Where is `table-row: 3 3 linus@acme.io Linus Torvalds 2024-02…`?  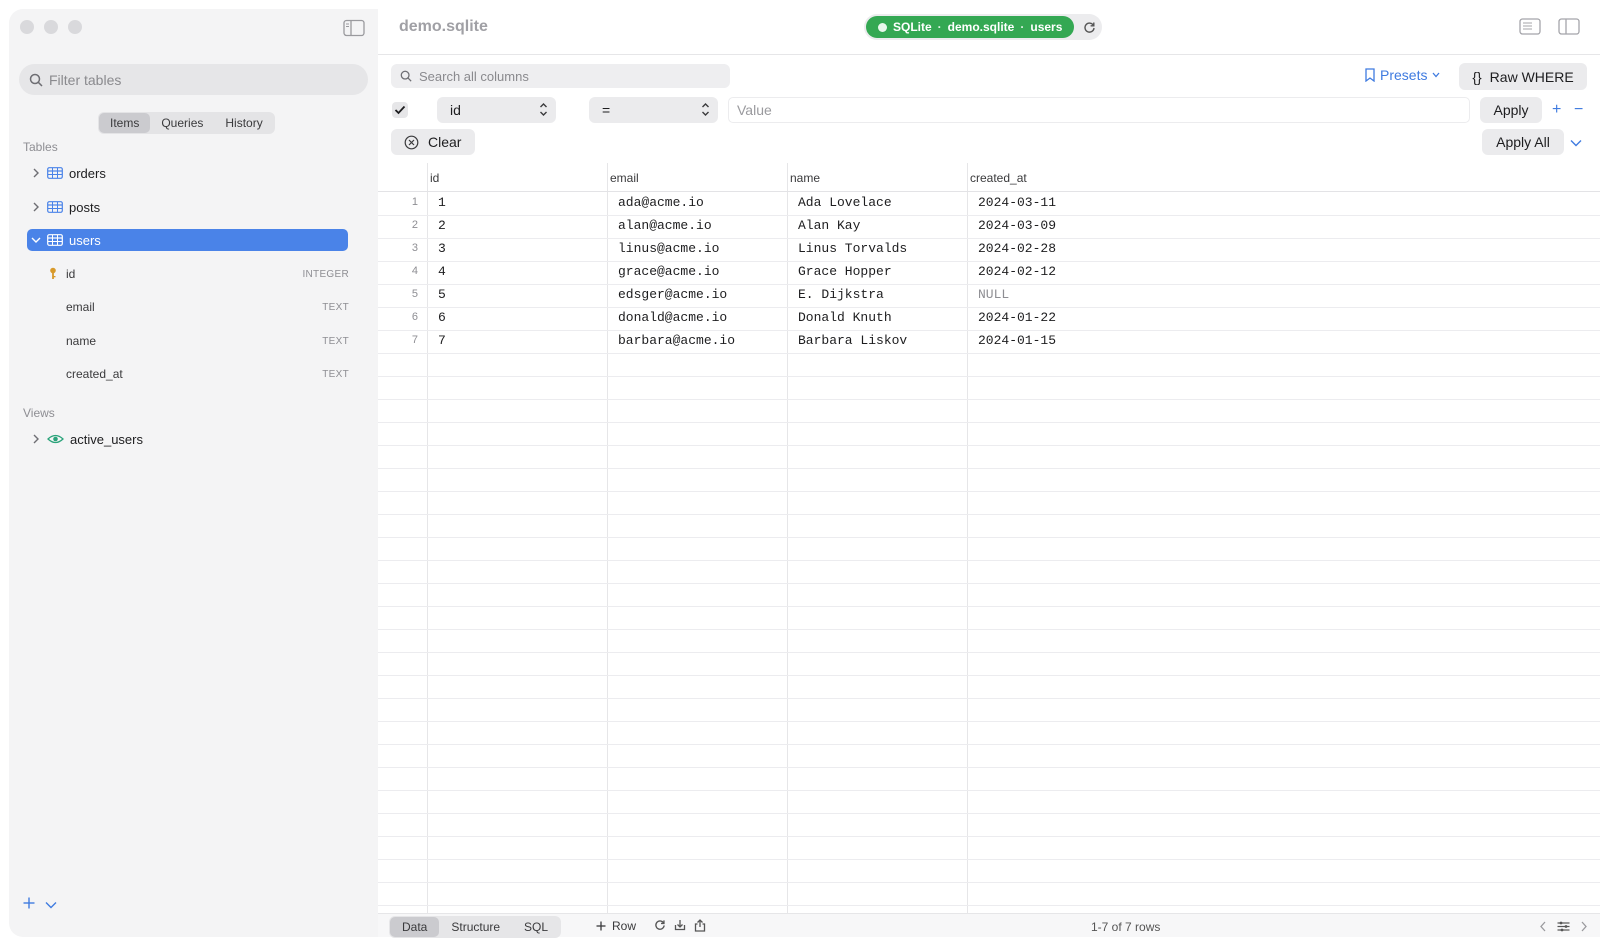
table-row: 3 3 linus@acme.io Linus Torvalds 2024-02… is located at coordinates (989, 249).